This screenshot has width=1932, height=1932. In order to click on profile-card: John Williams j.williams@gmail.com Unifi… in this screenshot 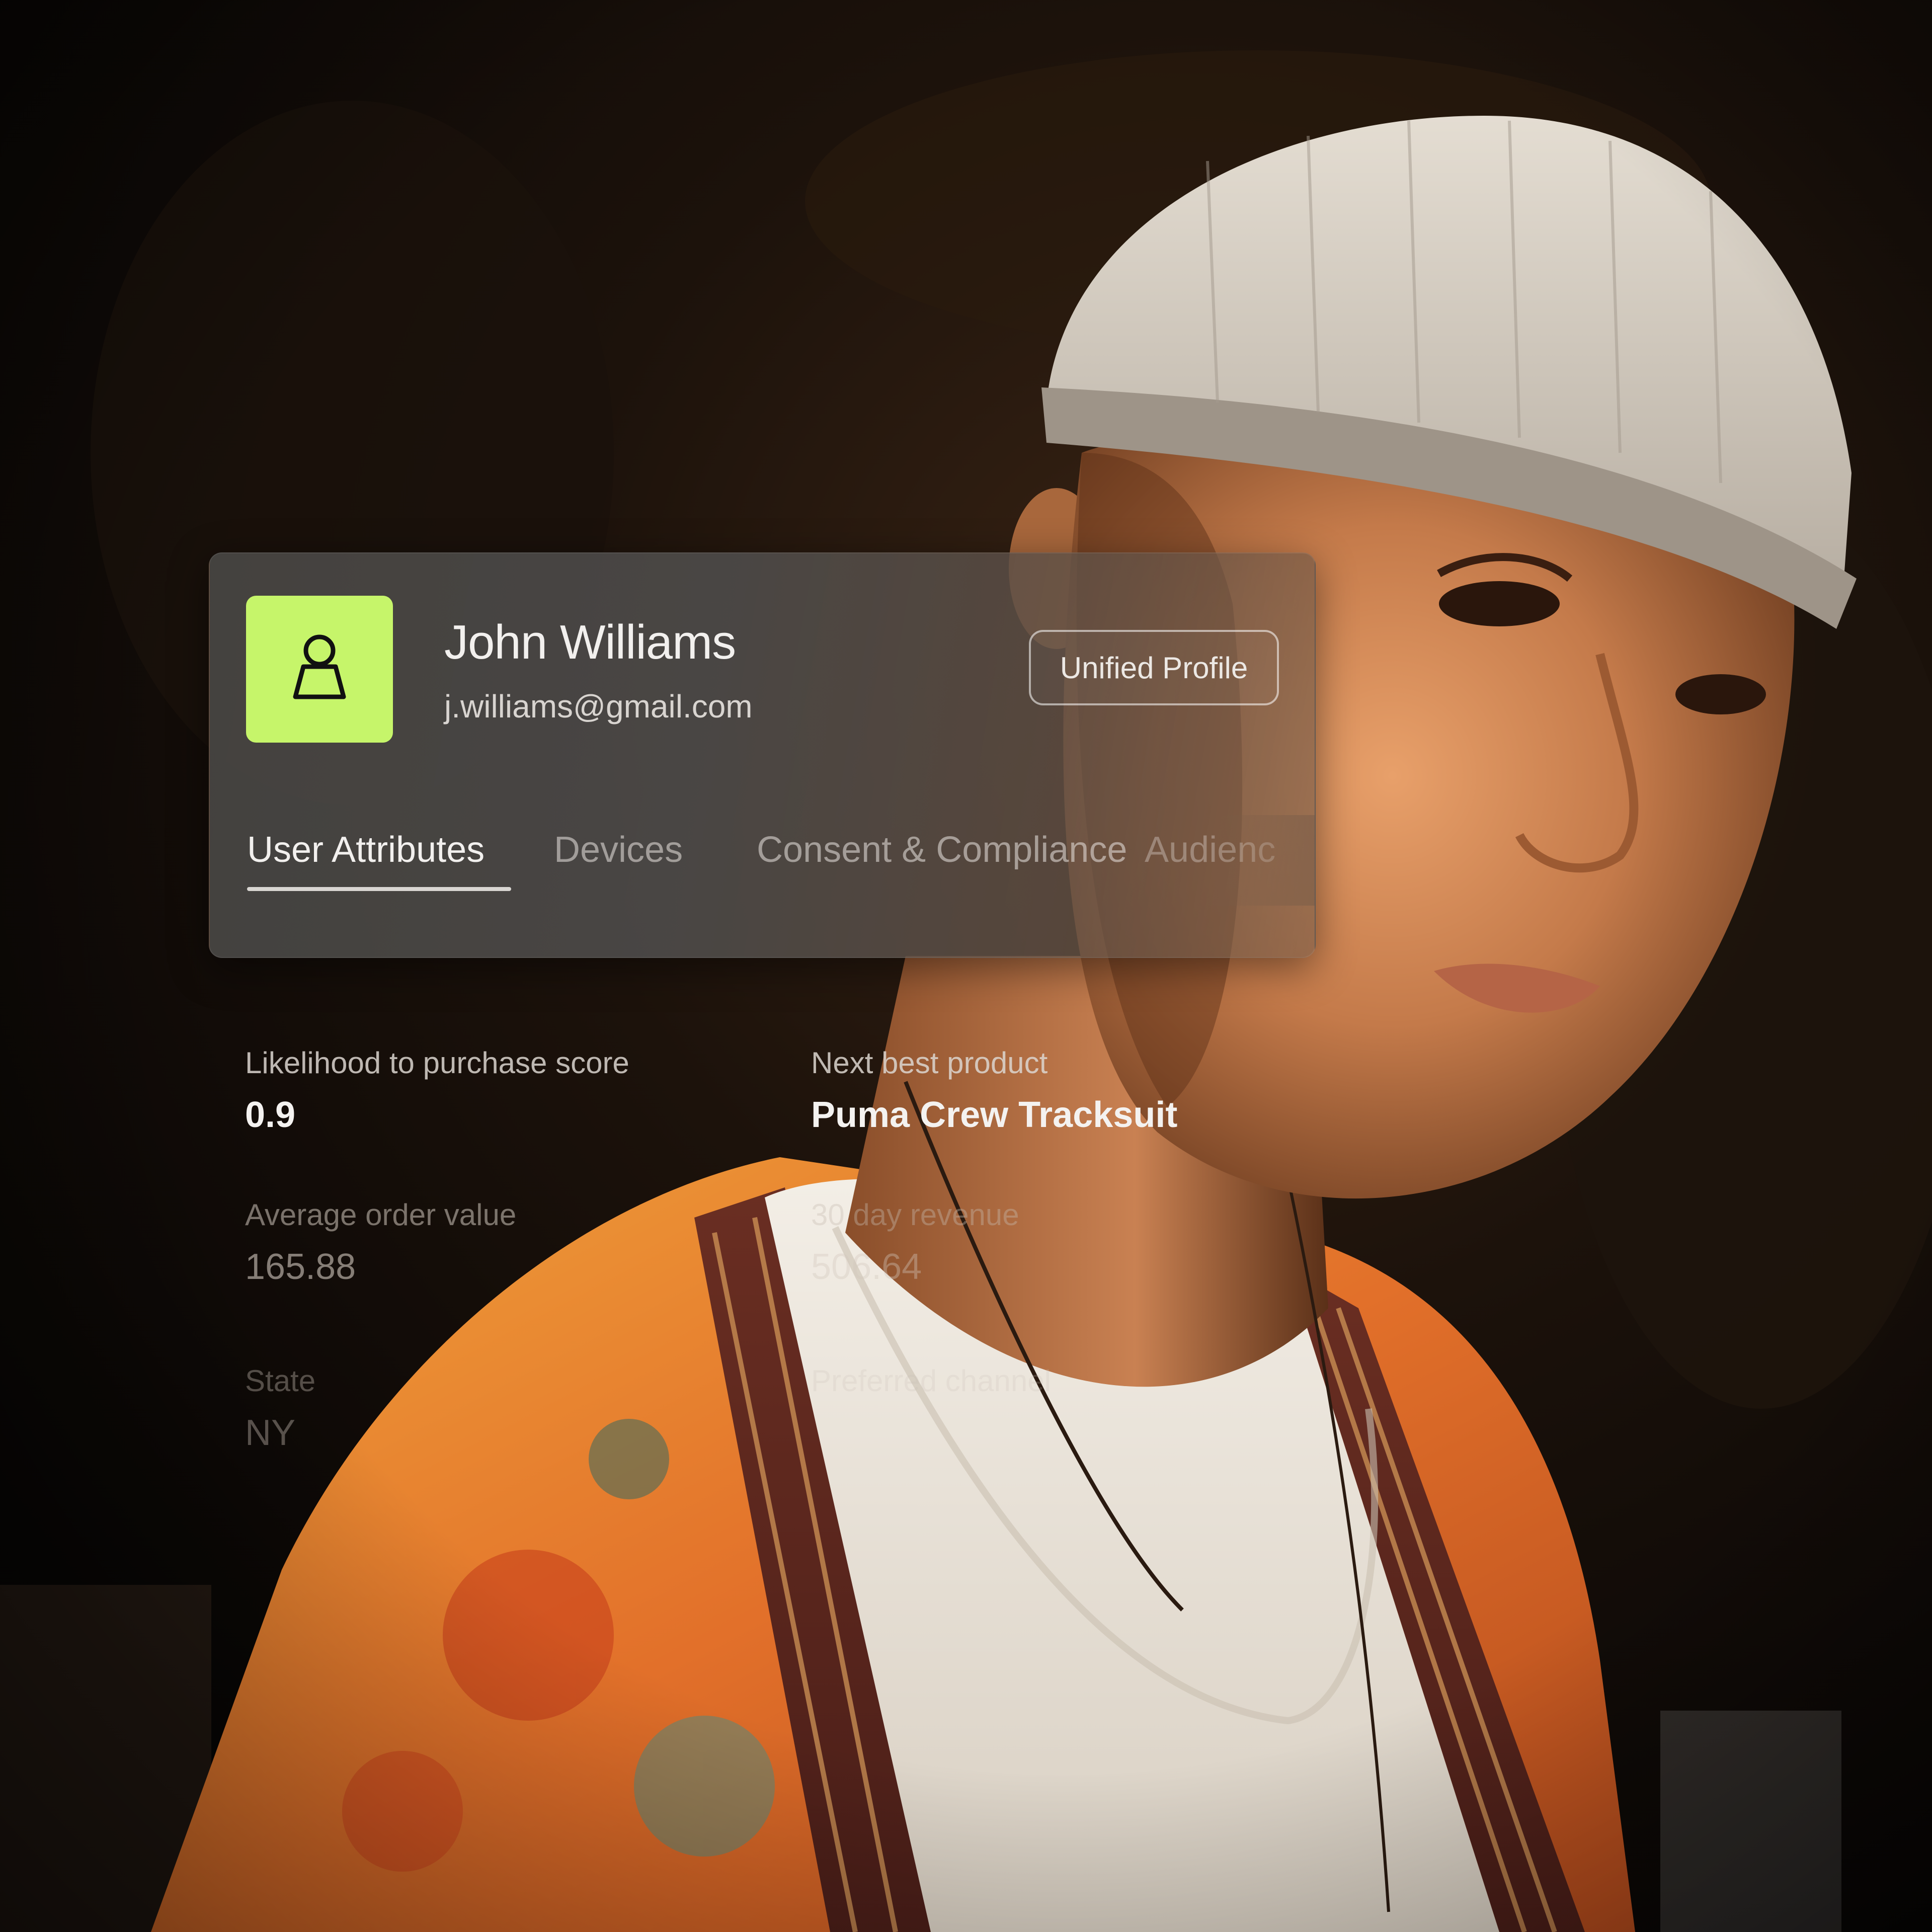, I will do `click(762, 755)`.